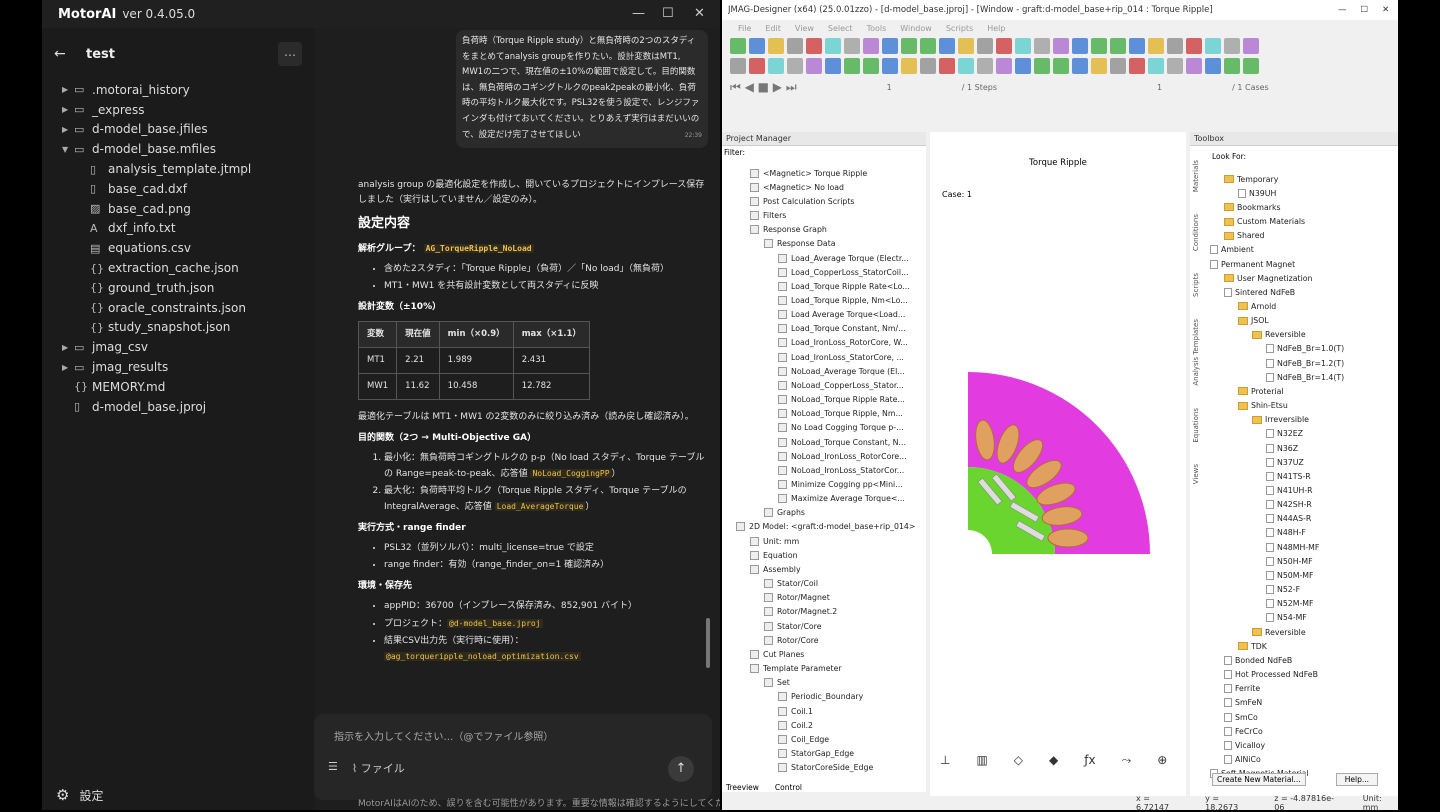 The width and height of the screenshot is (1440, 812). Describe the element at coordinates (1298, 519) in the screenshot. I see `material-item: N44AS-R` at that location.